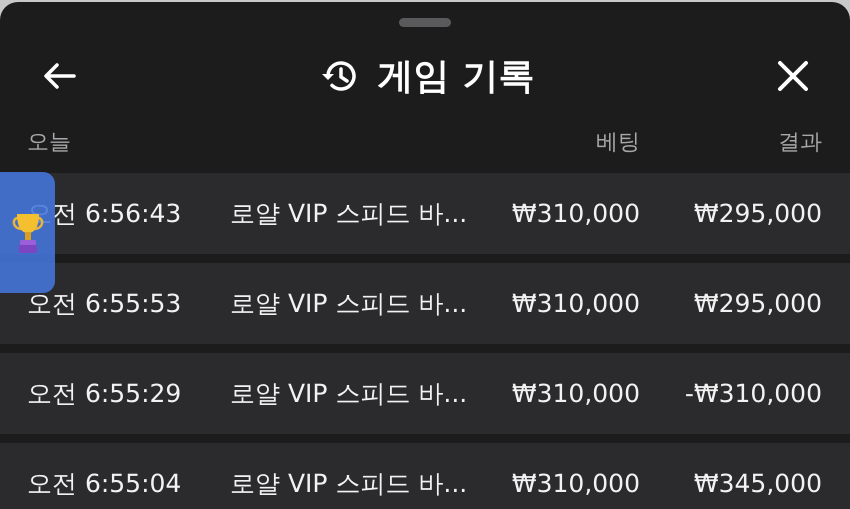 Image resolution: width=850 pixels, height=509 pixels. What do you see at coordinates (104, 484) in the screenshot?
I see `time-cell-text: 오전 6:55:04` at bounding box center [104, 484].